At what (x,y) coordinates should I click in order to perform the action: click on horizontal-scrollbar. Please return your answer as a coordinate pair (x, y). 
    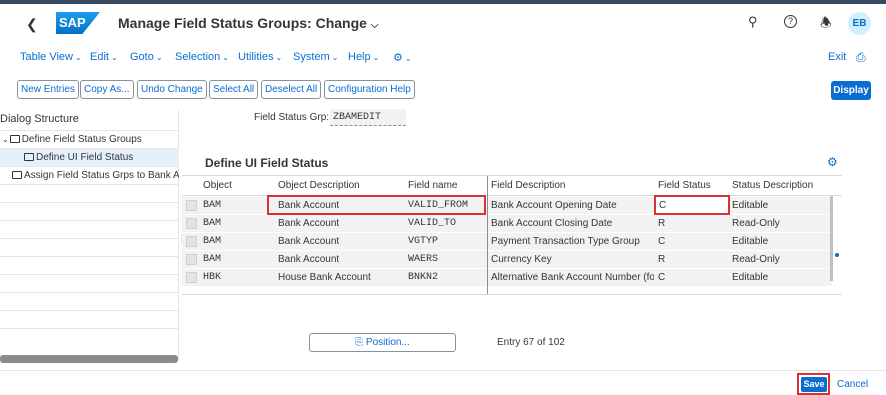
    Looking at the image, I should click on (89, 359).